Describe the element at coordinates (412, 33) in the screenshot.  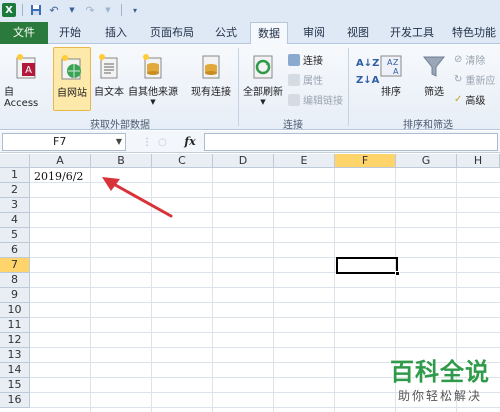
I see `tab-developer: 开发工具` at that location.